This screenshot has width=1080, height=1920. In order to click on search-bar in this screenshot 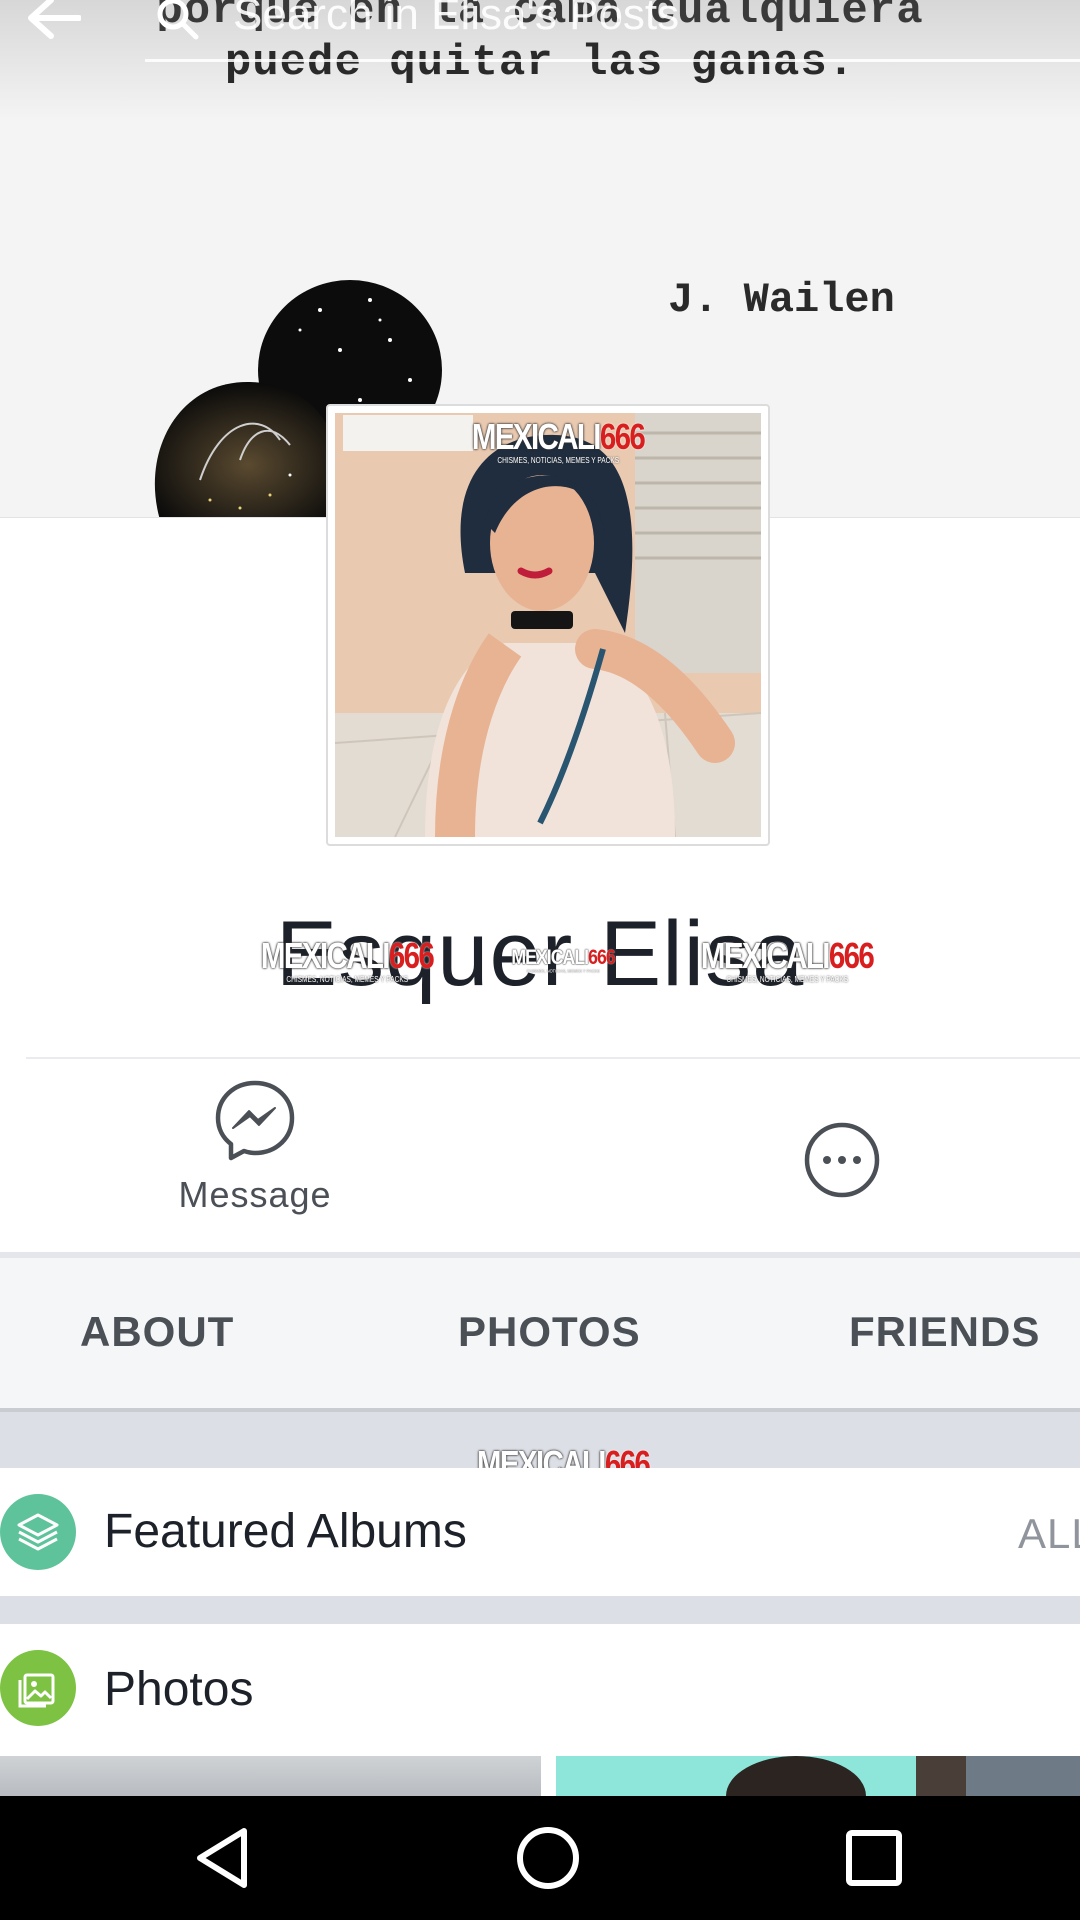, I will do `click(612, 31)`.